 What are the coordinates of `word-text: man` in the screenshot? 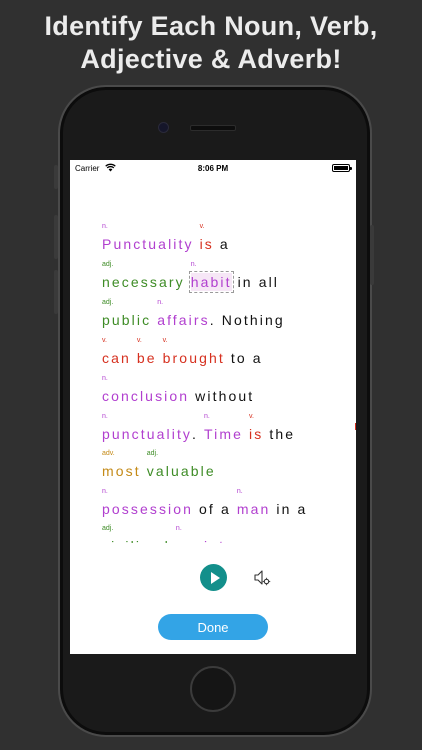 It's located at (253, 509).